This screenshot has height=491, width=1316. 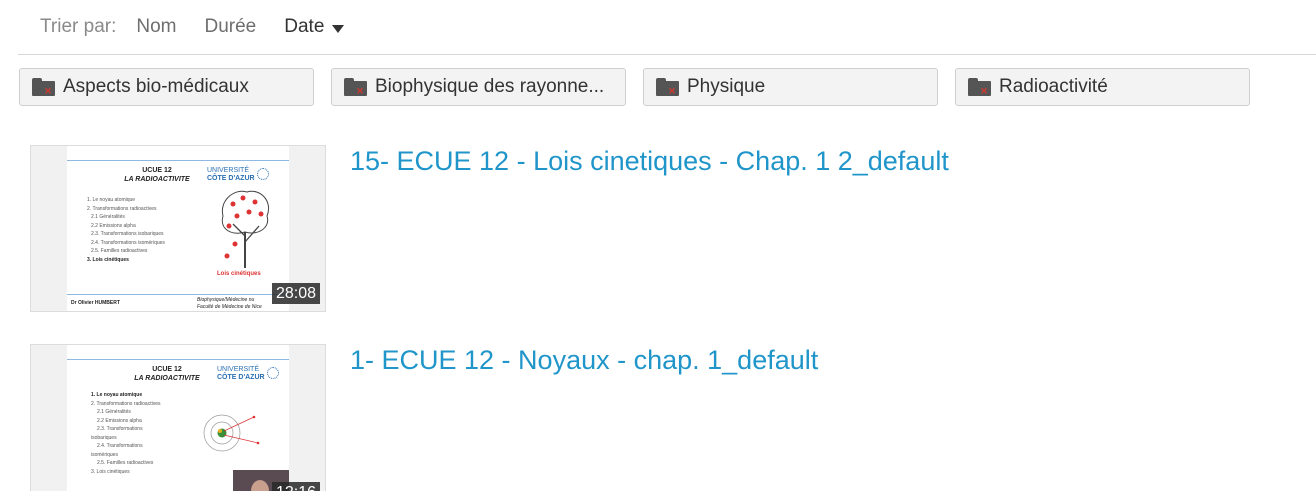 I want to click on category-label: Physique, so click(x=726, y=86).